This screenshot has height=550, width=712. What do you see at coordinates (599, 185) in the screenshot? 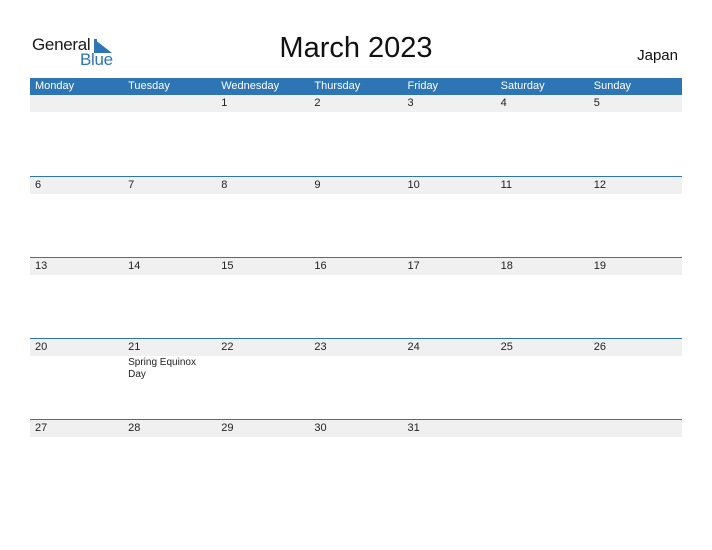
I see `day-number: 12` at bounding box center [599, 185].